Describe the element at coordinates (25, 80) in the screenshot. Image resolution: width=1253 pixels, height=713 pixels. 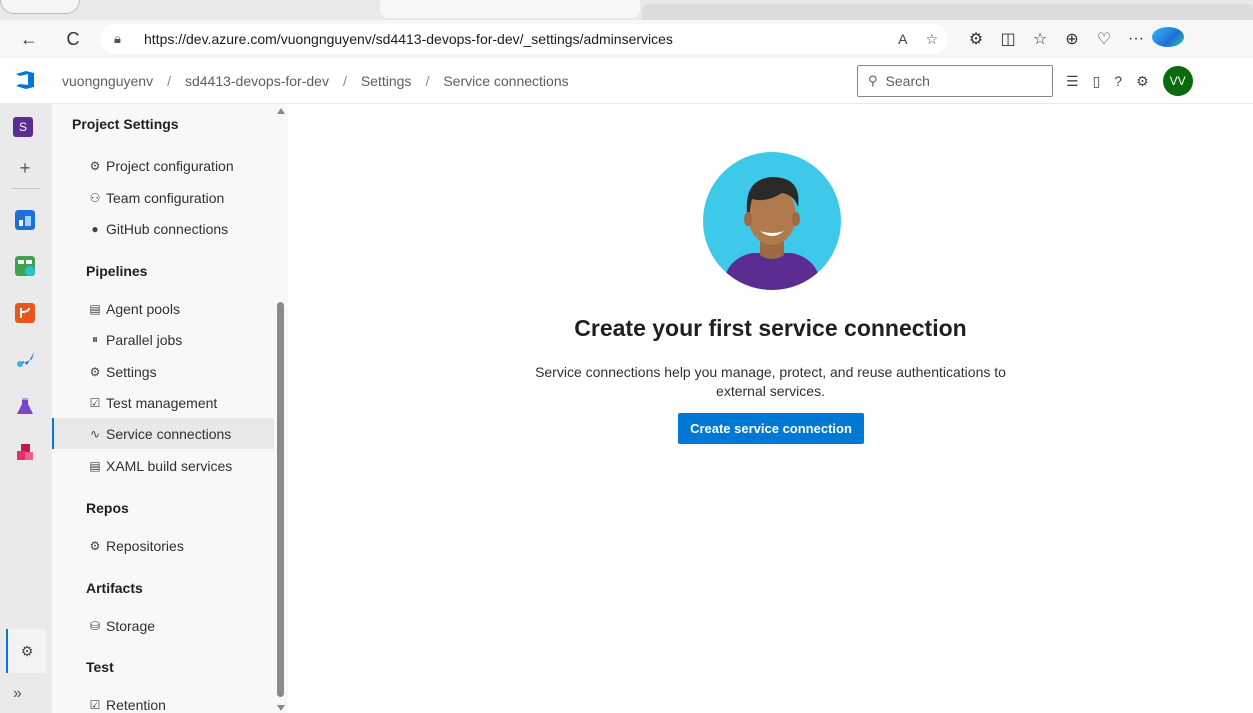
I see `azure-devops-logo-icon` at that location.